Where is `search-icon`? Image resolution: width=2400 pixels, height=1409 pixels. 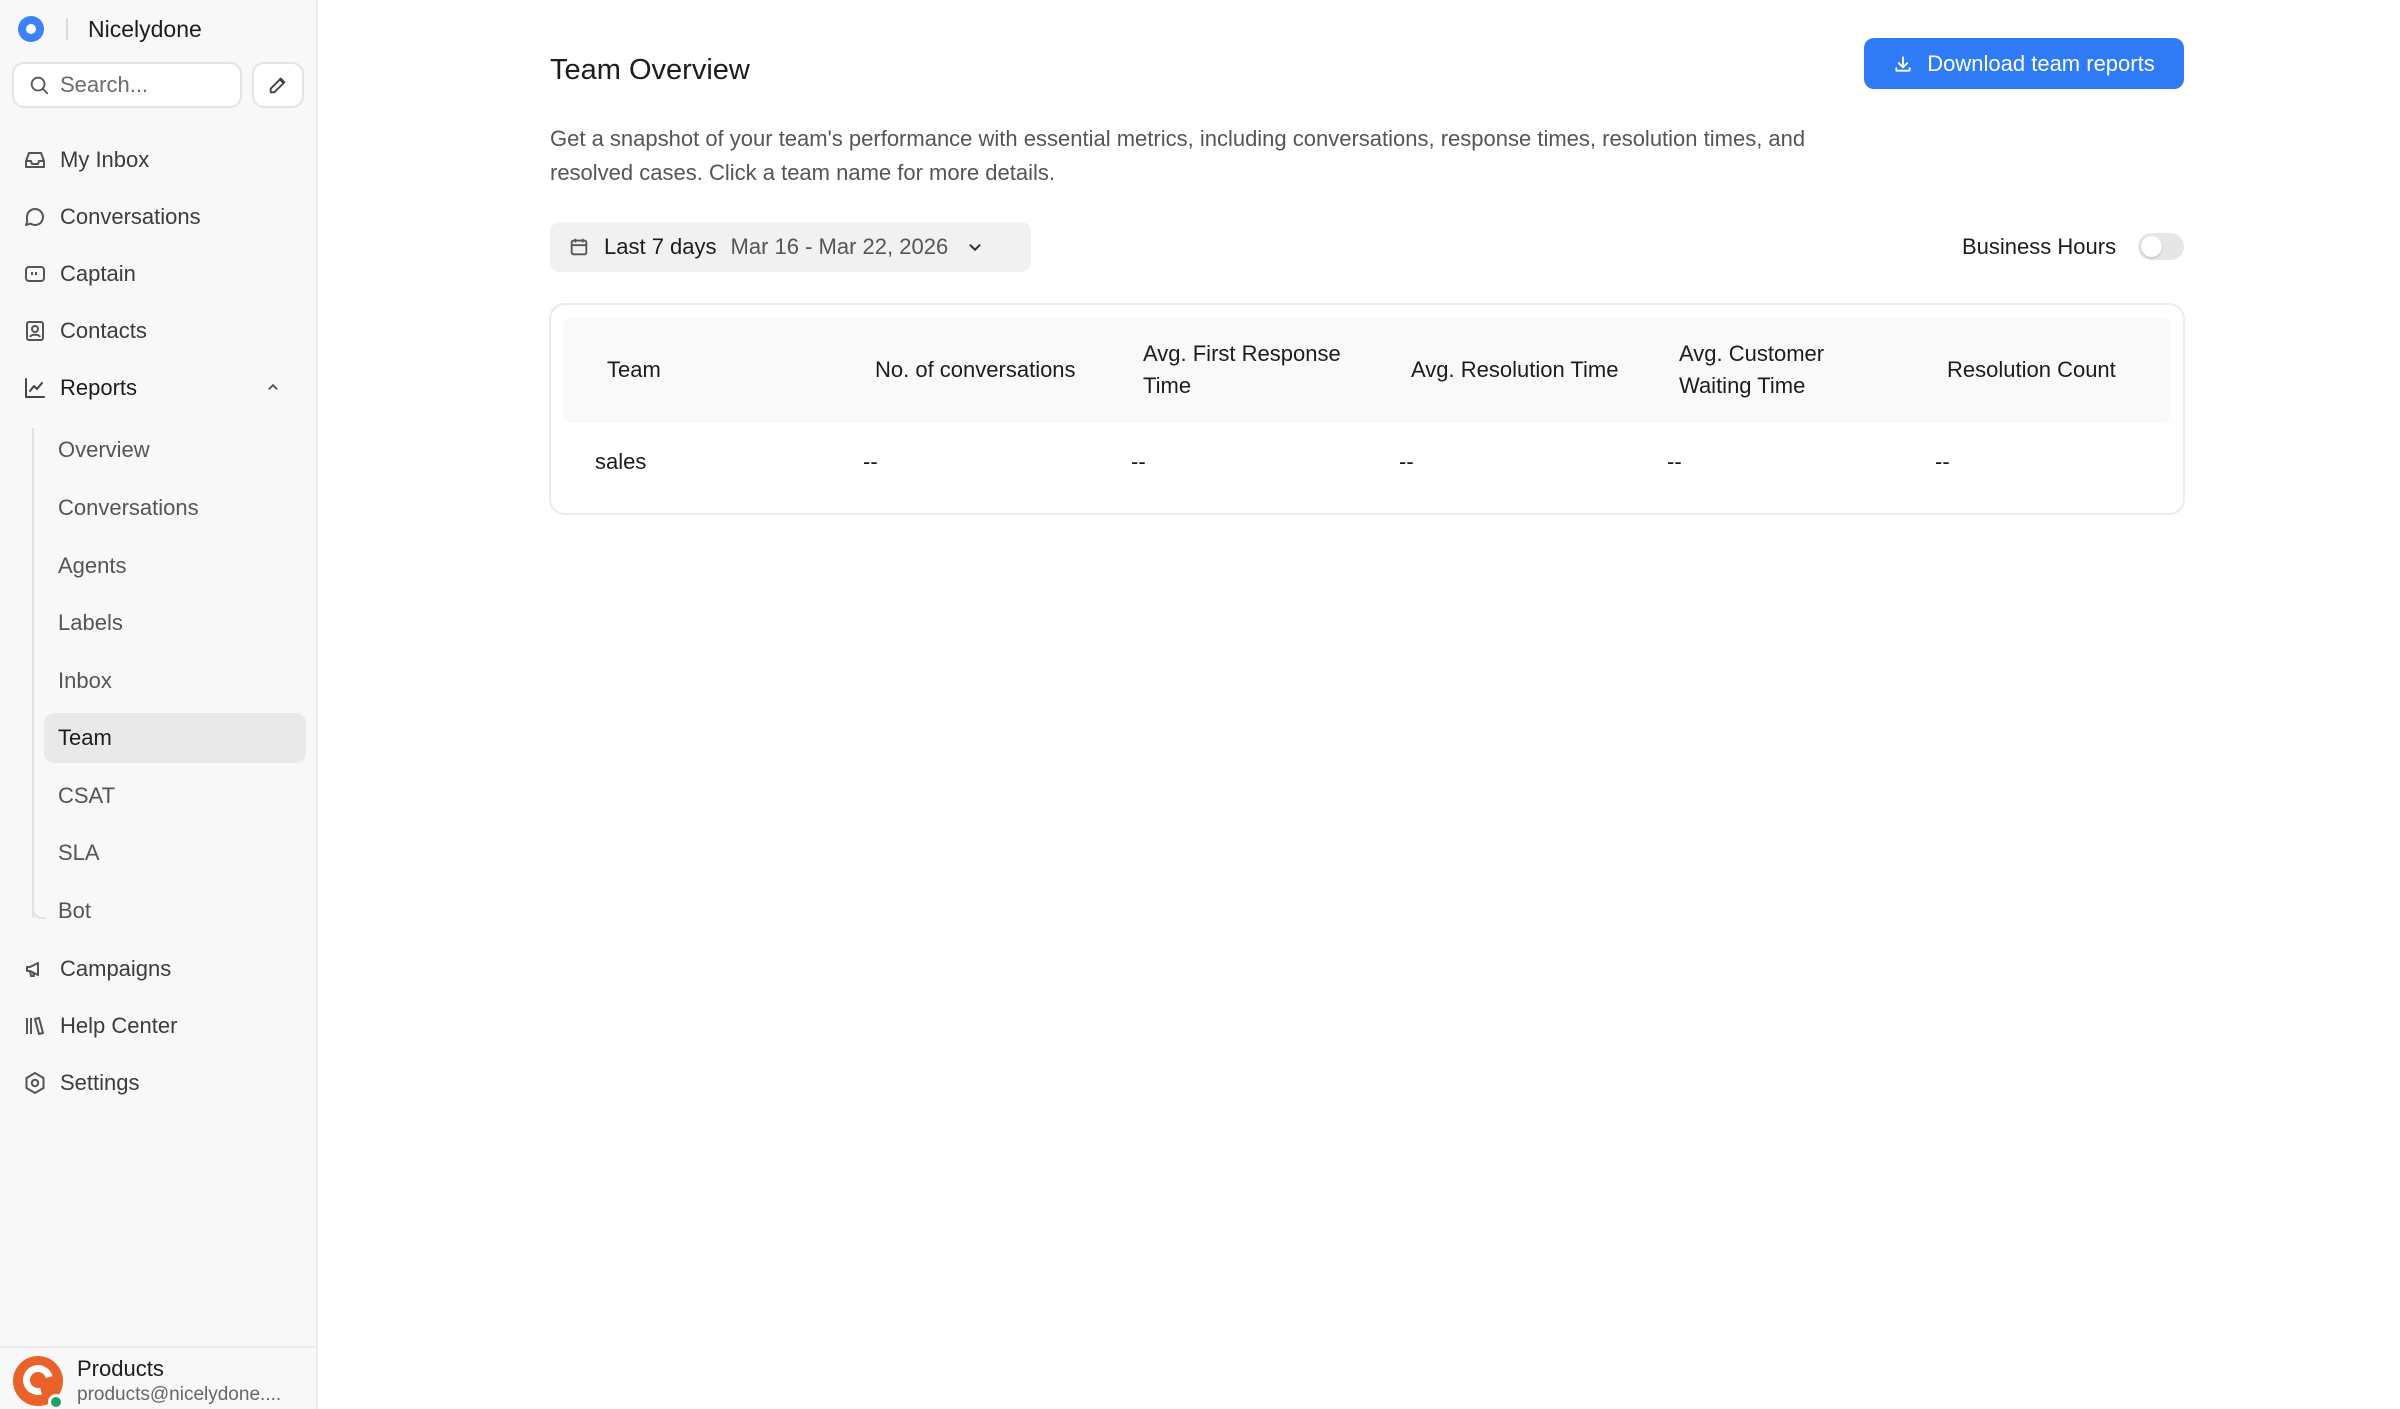
search-icon is located at coordinates (39, 85).